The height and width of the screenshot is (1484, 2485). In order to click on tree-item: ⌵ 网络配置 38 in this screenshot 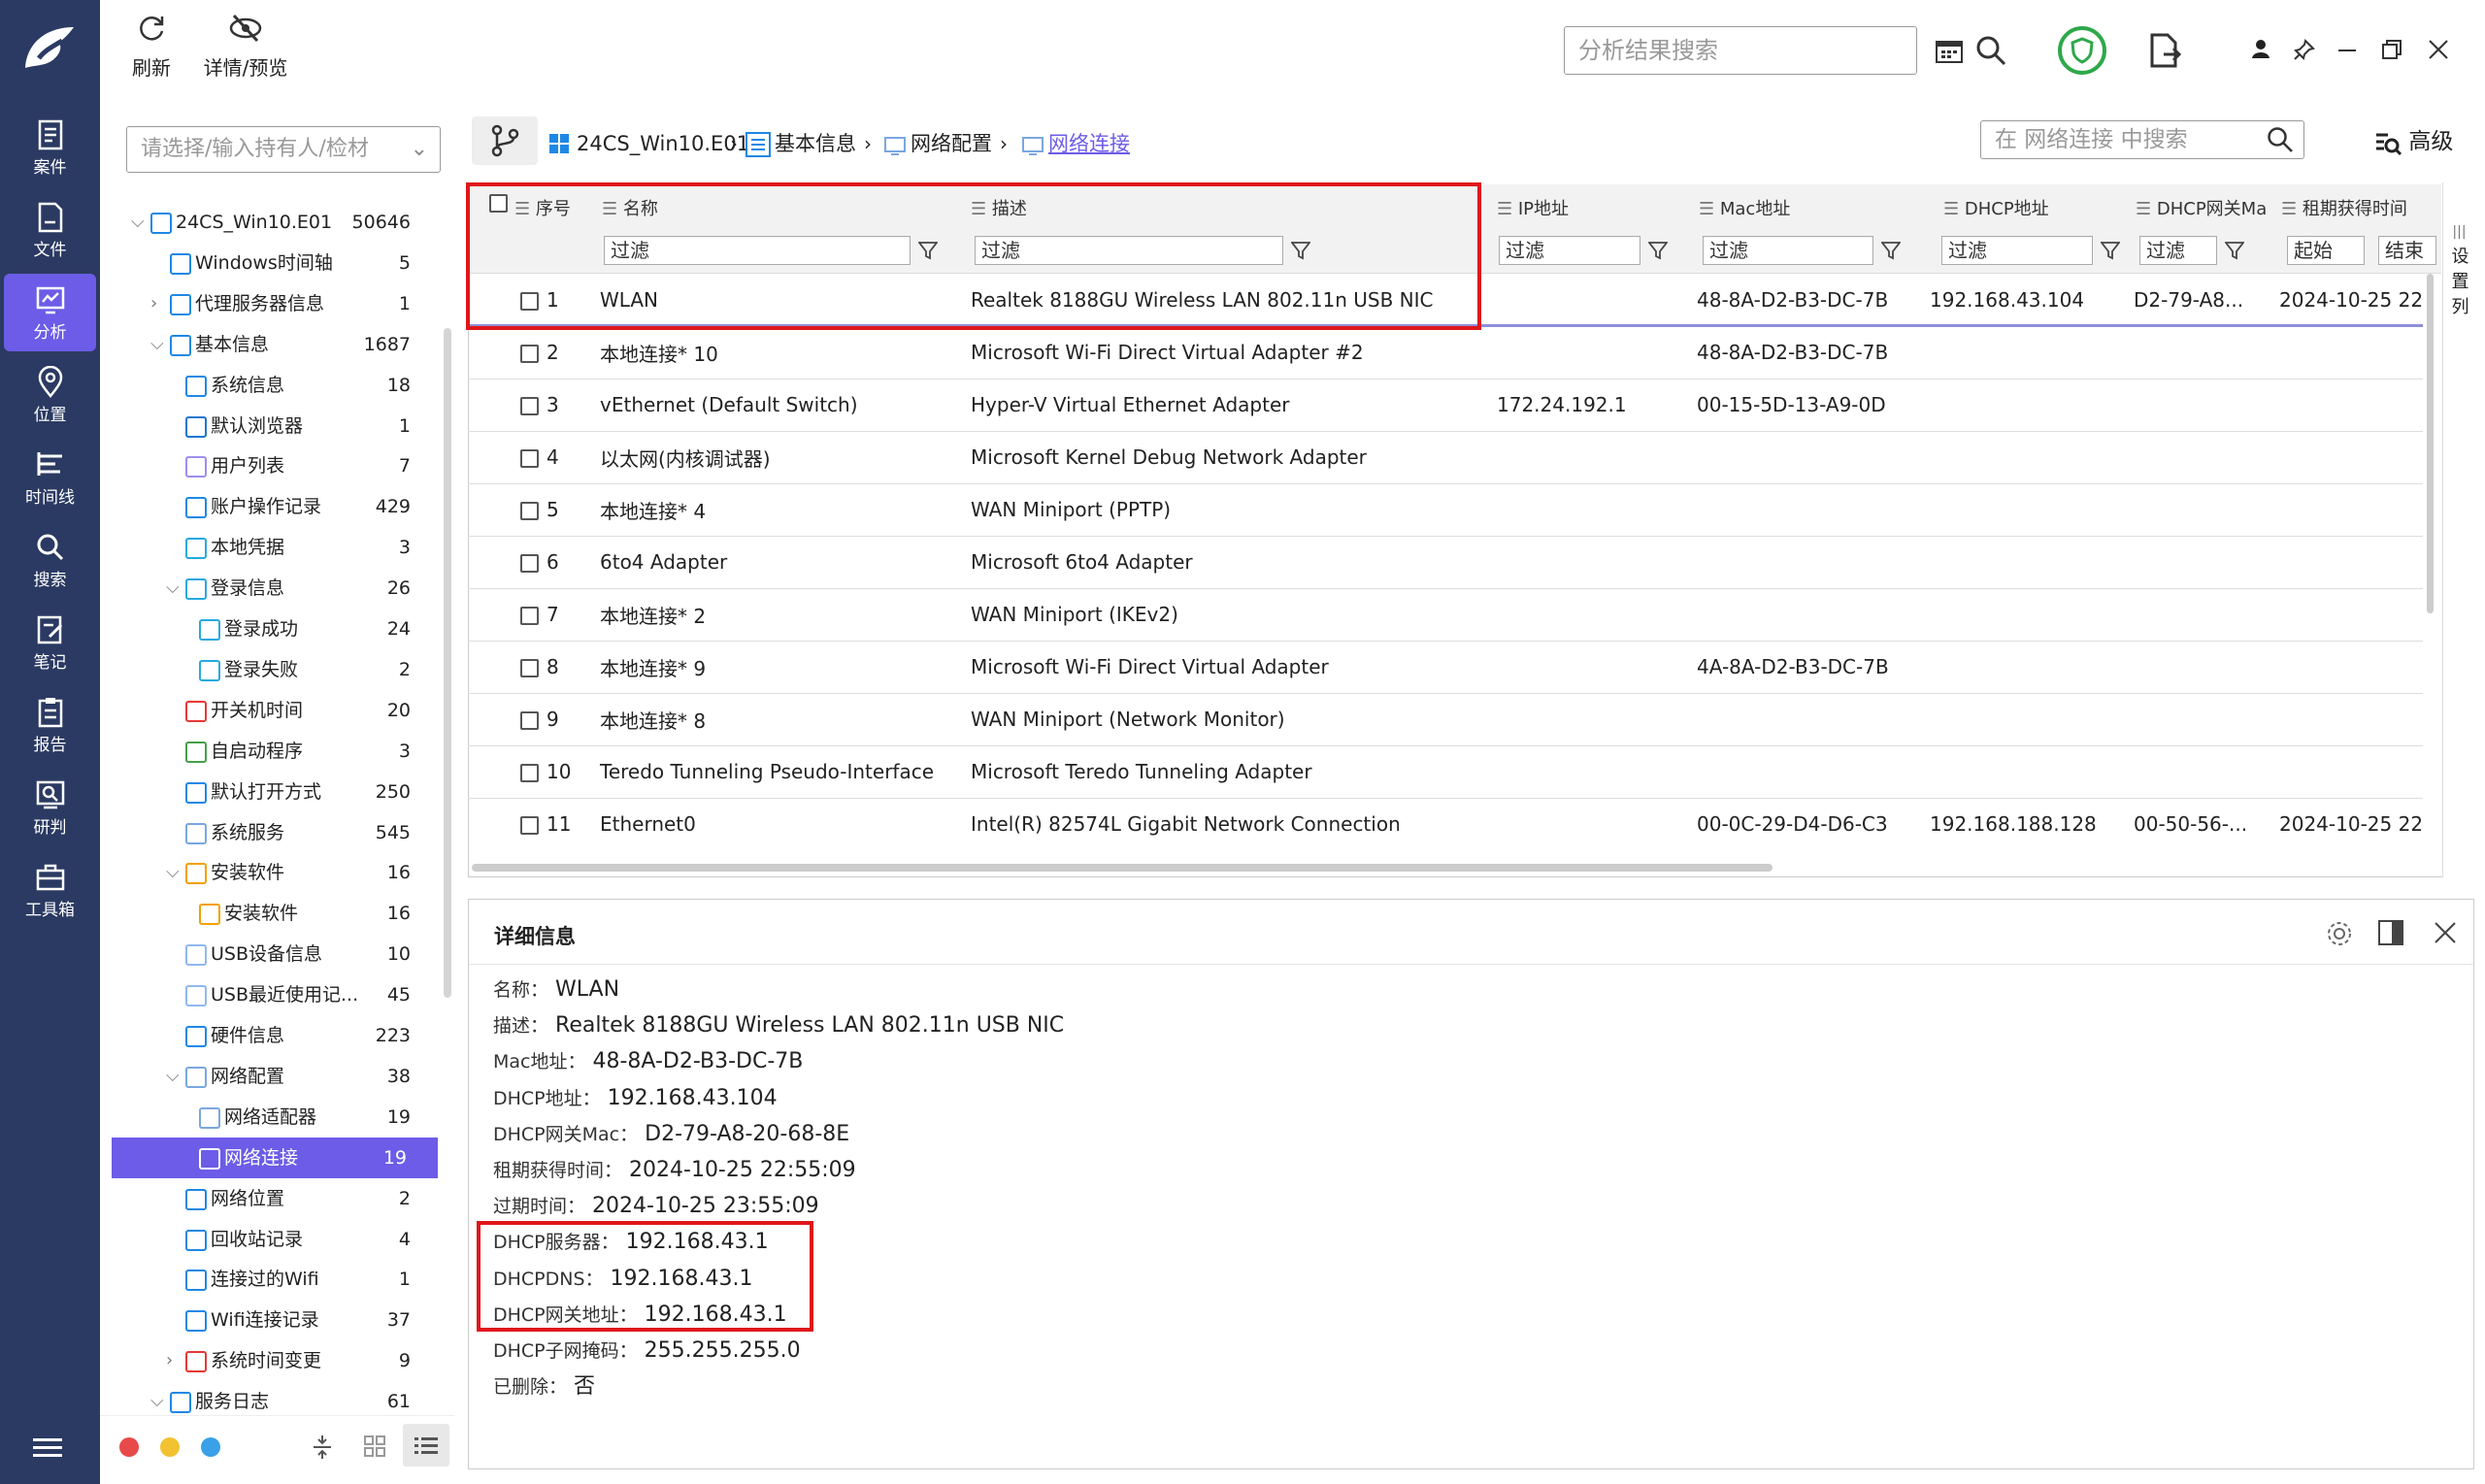, I will do `click(277, 1076)`.